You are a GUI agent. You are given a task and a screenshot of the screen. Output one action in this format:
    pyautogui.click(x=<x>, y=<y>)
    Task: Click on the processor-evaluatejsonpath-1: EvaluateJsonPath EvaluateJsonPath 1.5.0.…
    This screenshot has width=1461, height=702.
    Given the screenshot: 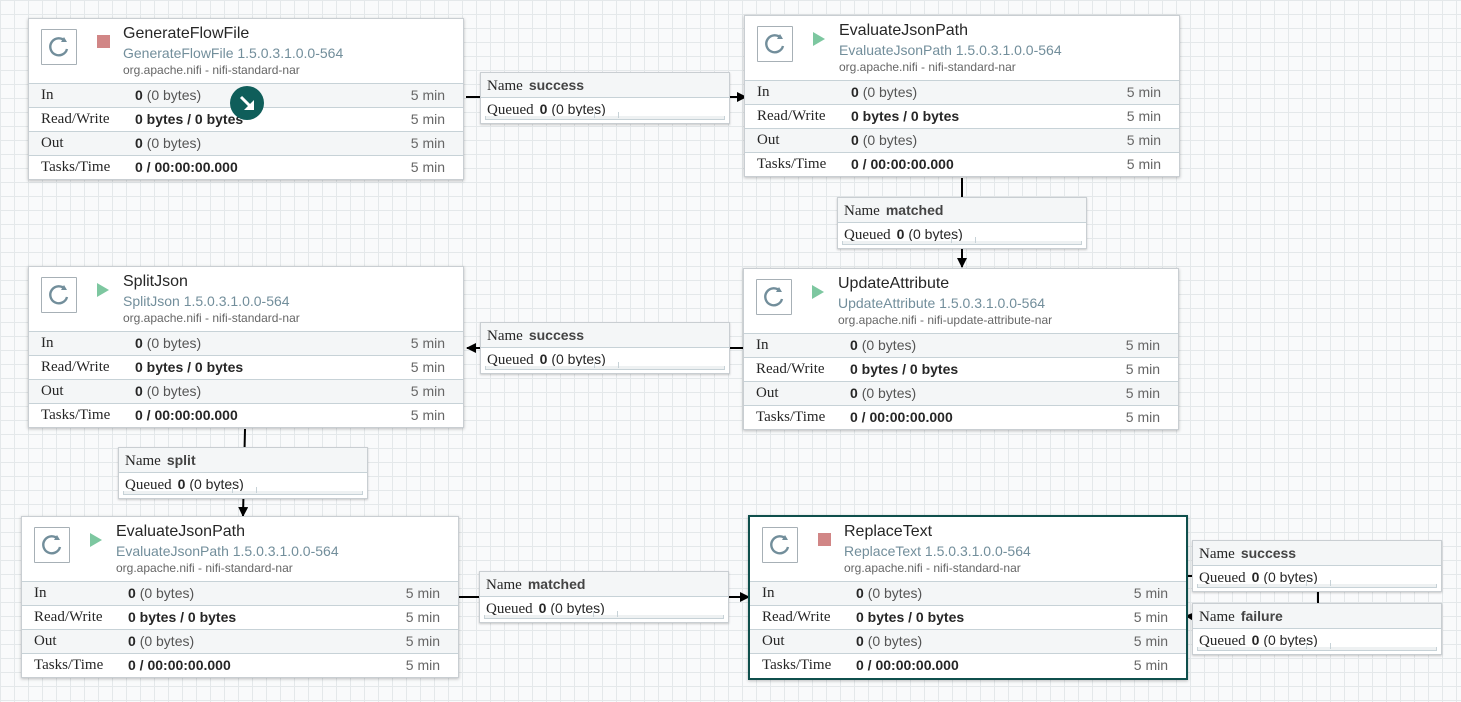 What is the action you would take?
    pyautogui.click(x=962, y=96)
    